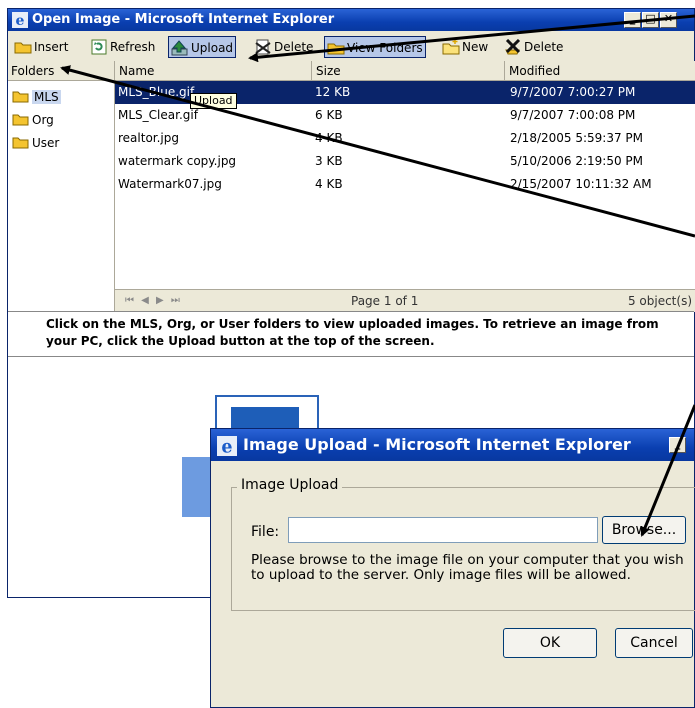 This screenshot has width=695, height=708. What do you see at coordinates (333, 92) in the screenshot?
I see `file-size: 12 KB` at bounding box center [333, 92].